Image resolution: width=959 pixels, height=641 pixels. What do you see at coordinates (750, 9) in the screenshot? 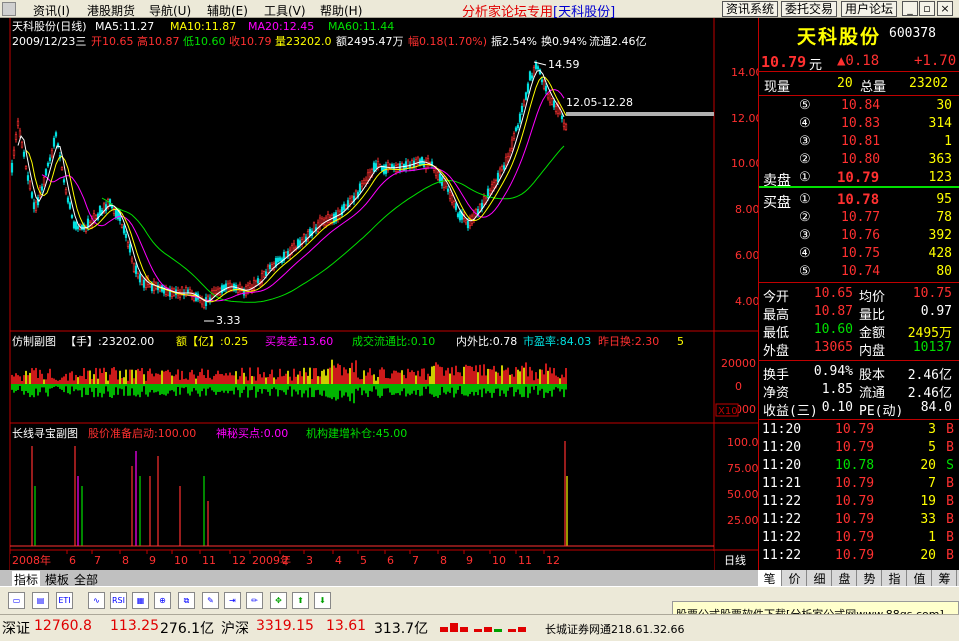
I see `news-system-button: 资讯系统` at bounding box center [750, 9].